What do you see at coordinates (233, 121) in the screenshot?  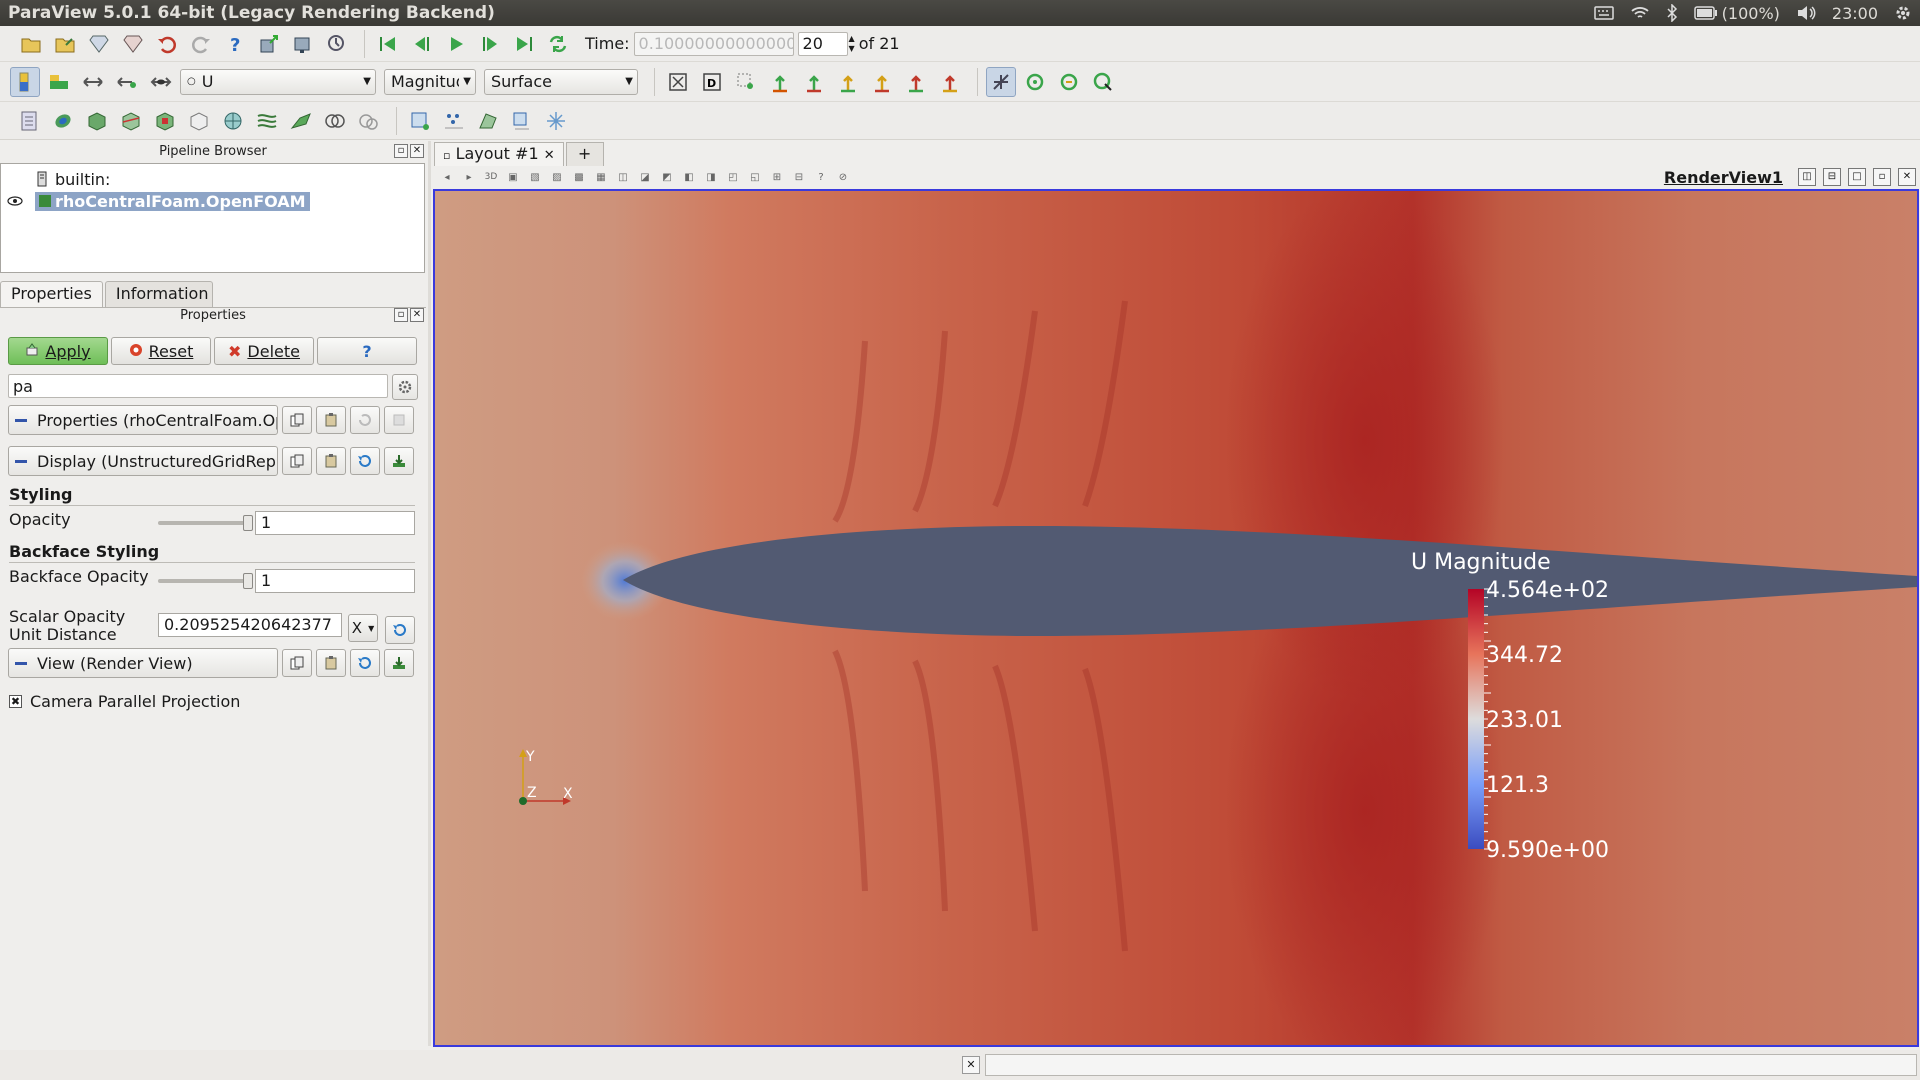 I see `glyph-icon` at bounding box center [233, 121].